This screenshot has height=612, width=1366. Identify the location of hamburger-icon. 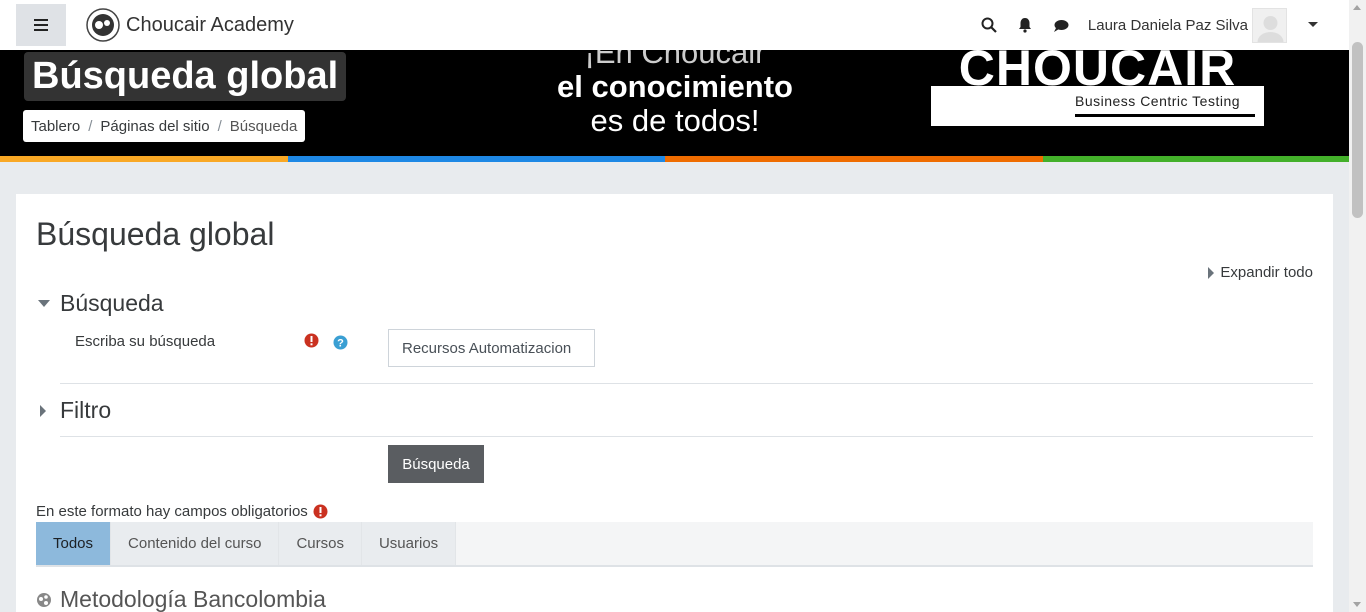
(41, 25).